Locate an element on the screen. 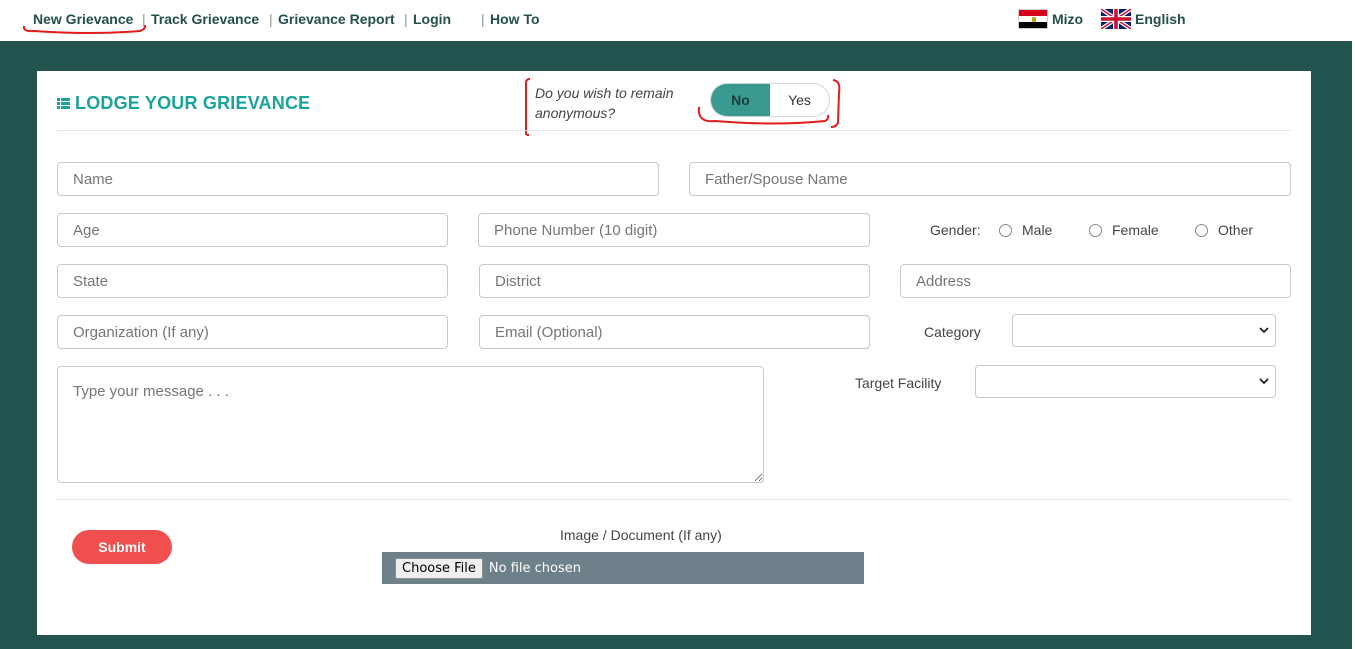  gender-other-label: Other is located at coordinates (1236, 230).